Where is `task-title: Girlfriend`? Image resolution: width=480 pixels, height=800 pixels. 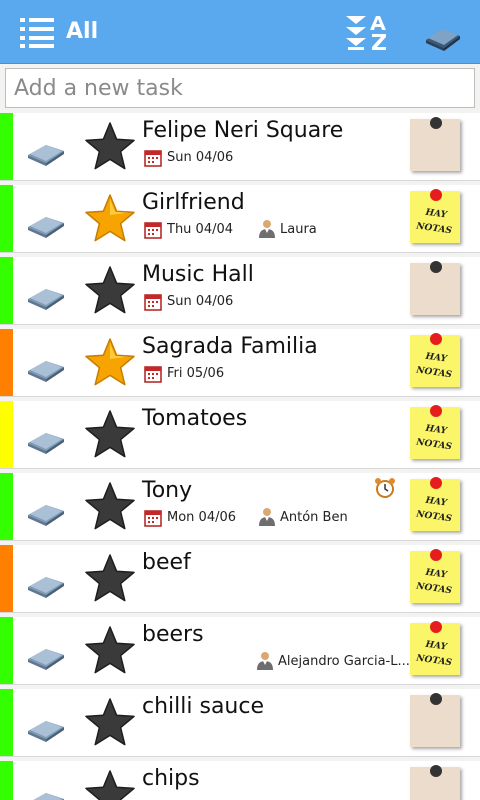
task-title: Girlfriend is located at coordinates (193, 203).